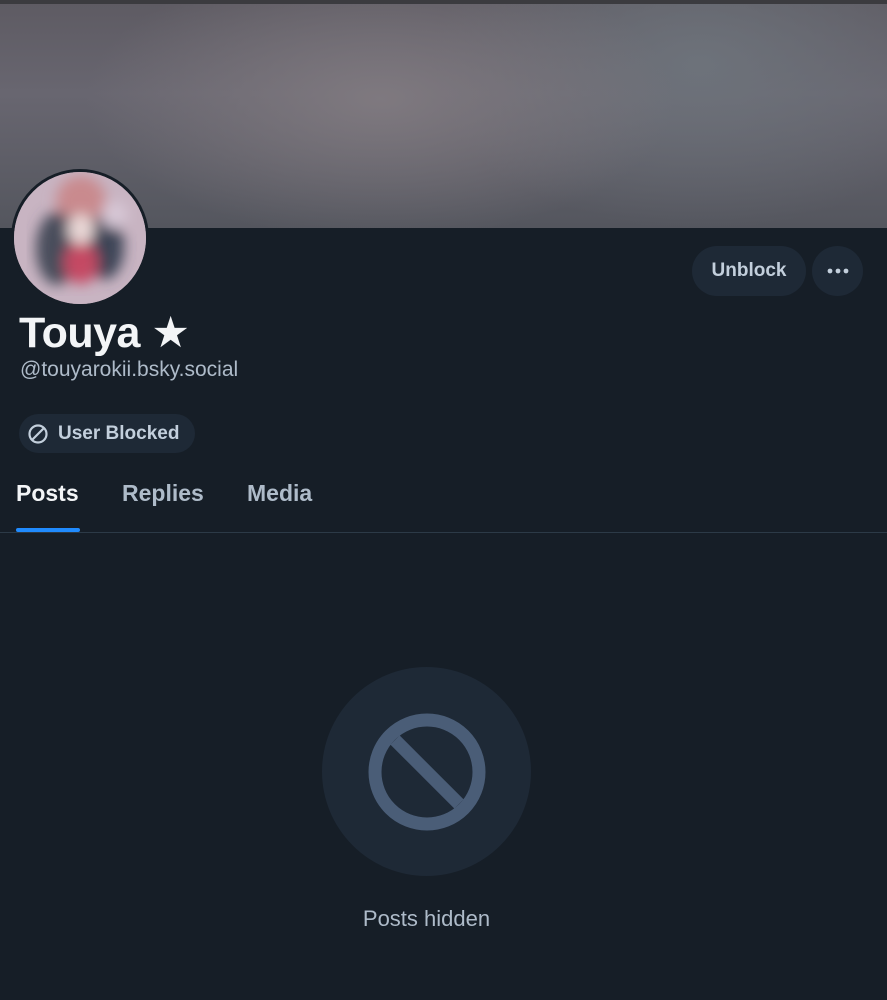 The height and width of the screenshot is (1000, 887). What do you see at coordinates (279, 493) in the screenshot?
I see `tab-media: Media` at bounding box center [279, 493].